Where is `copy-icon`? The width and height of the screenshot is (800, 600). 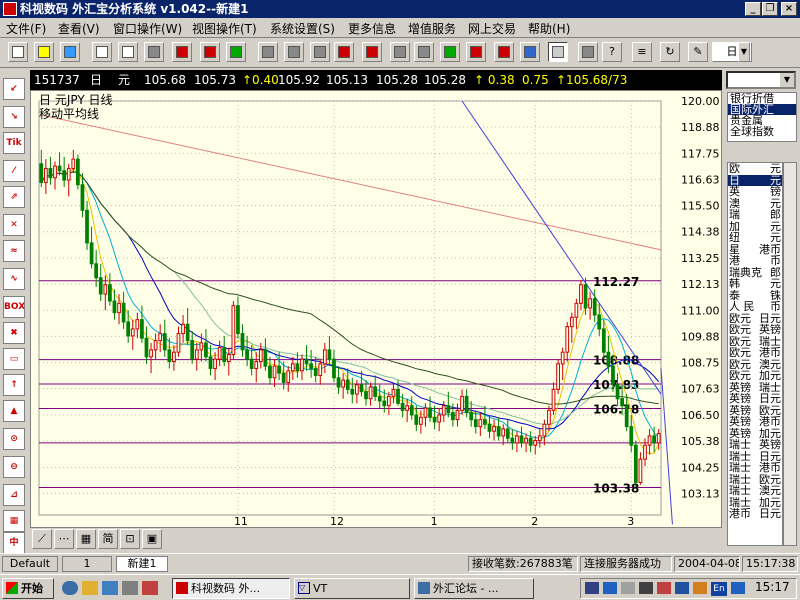 copy-icon is located at coordinates (102, 52).